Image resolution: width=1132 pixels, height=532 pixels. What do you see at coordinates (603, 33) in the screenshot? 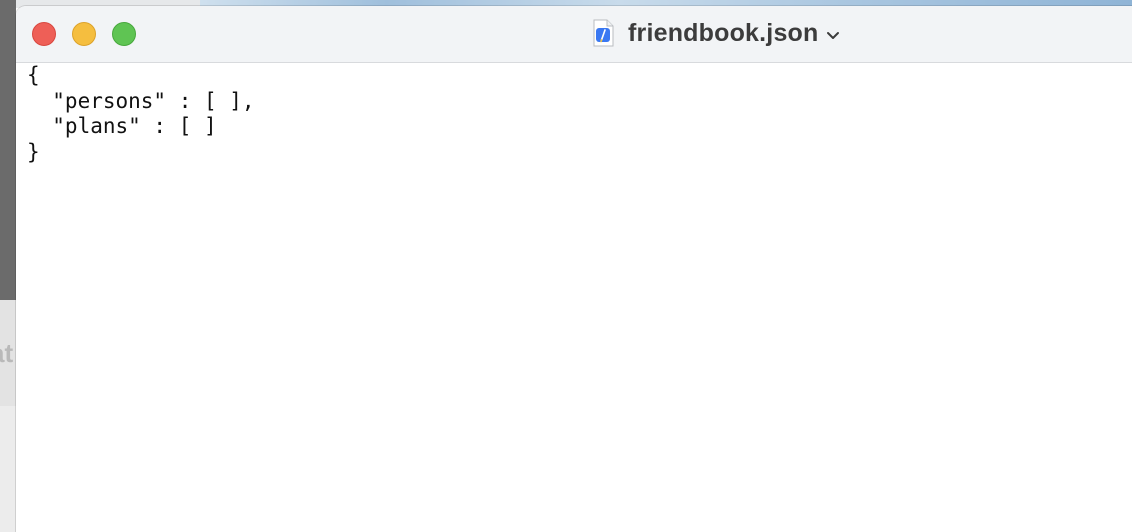
I see `text-document-icon` at bounding box center [603, 33].